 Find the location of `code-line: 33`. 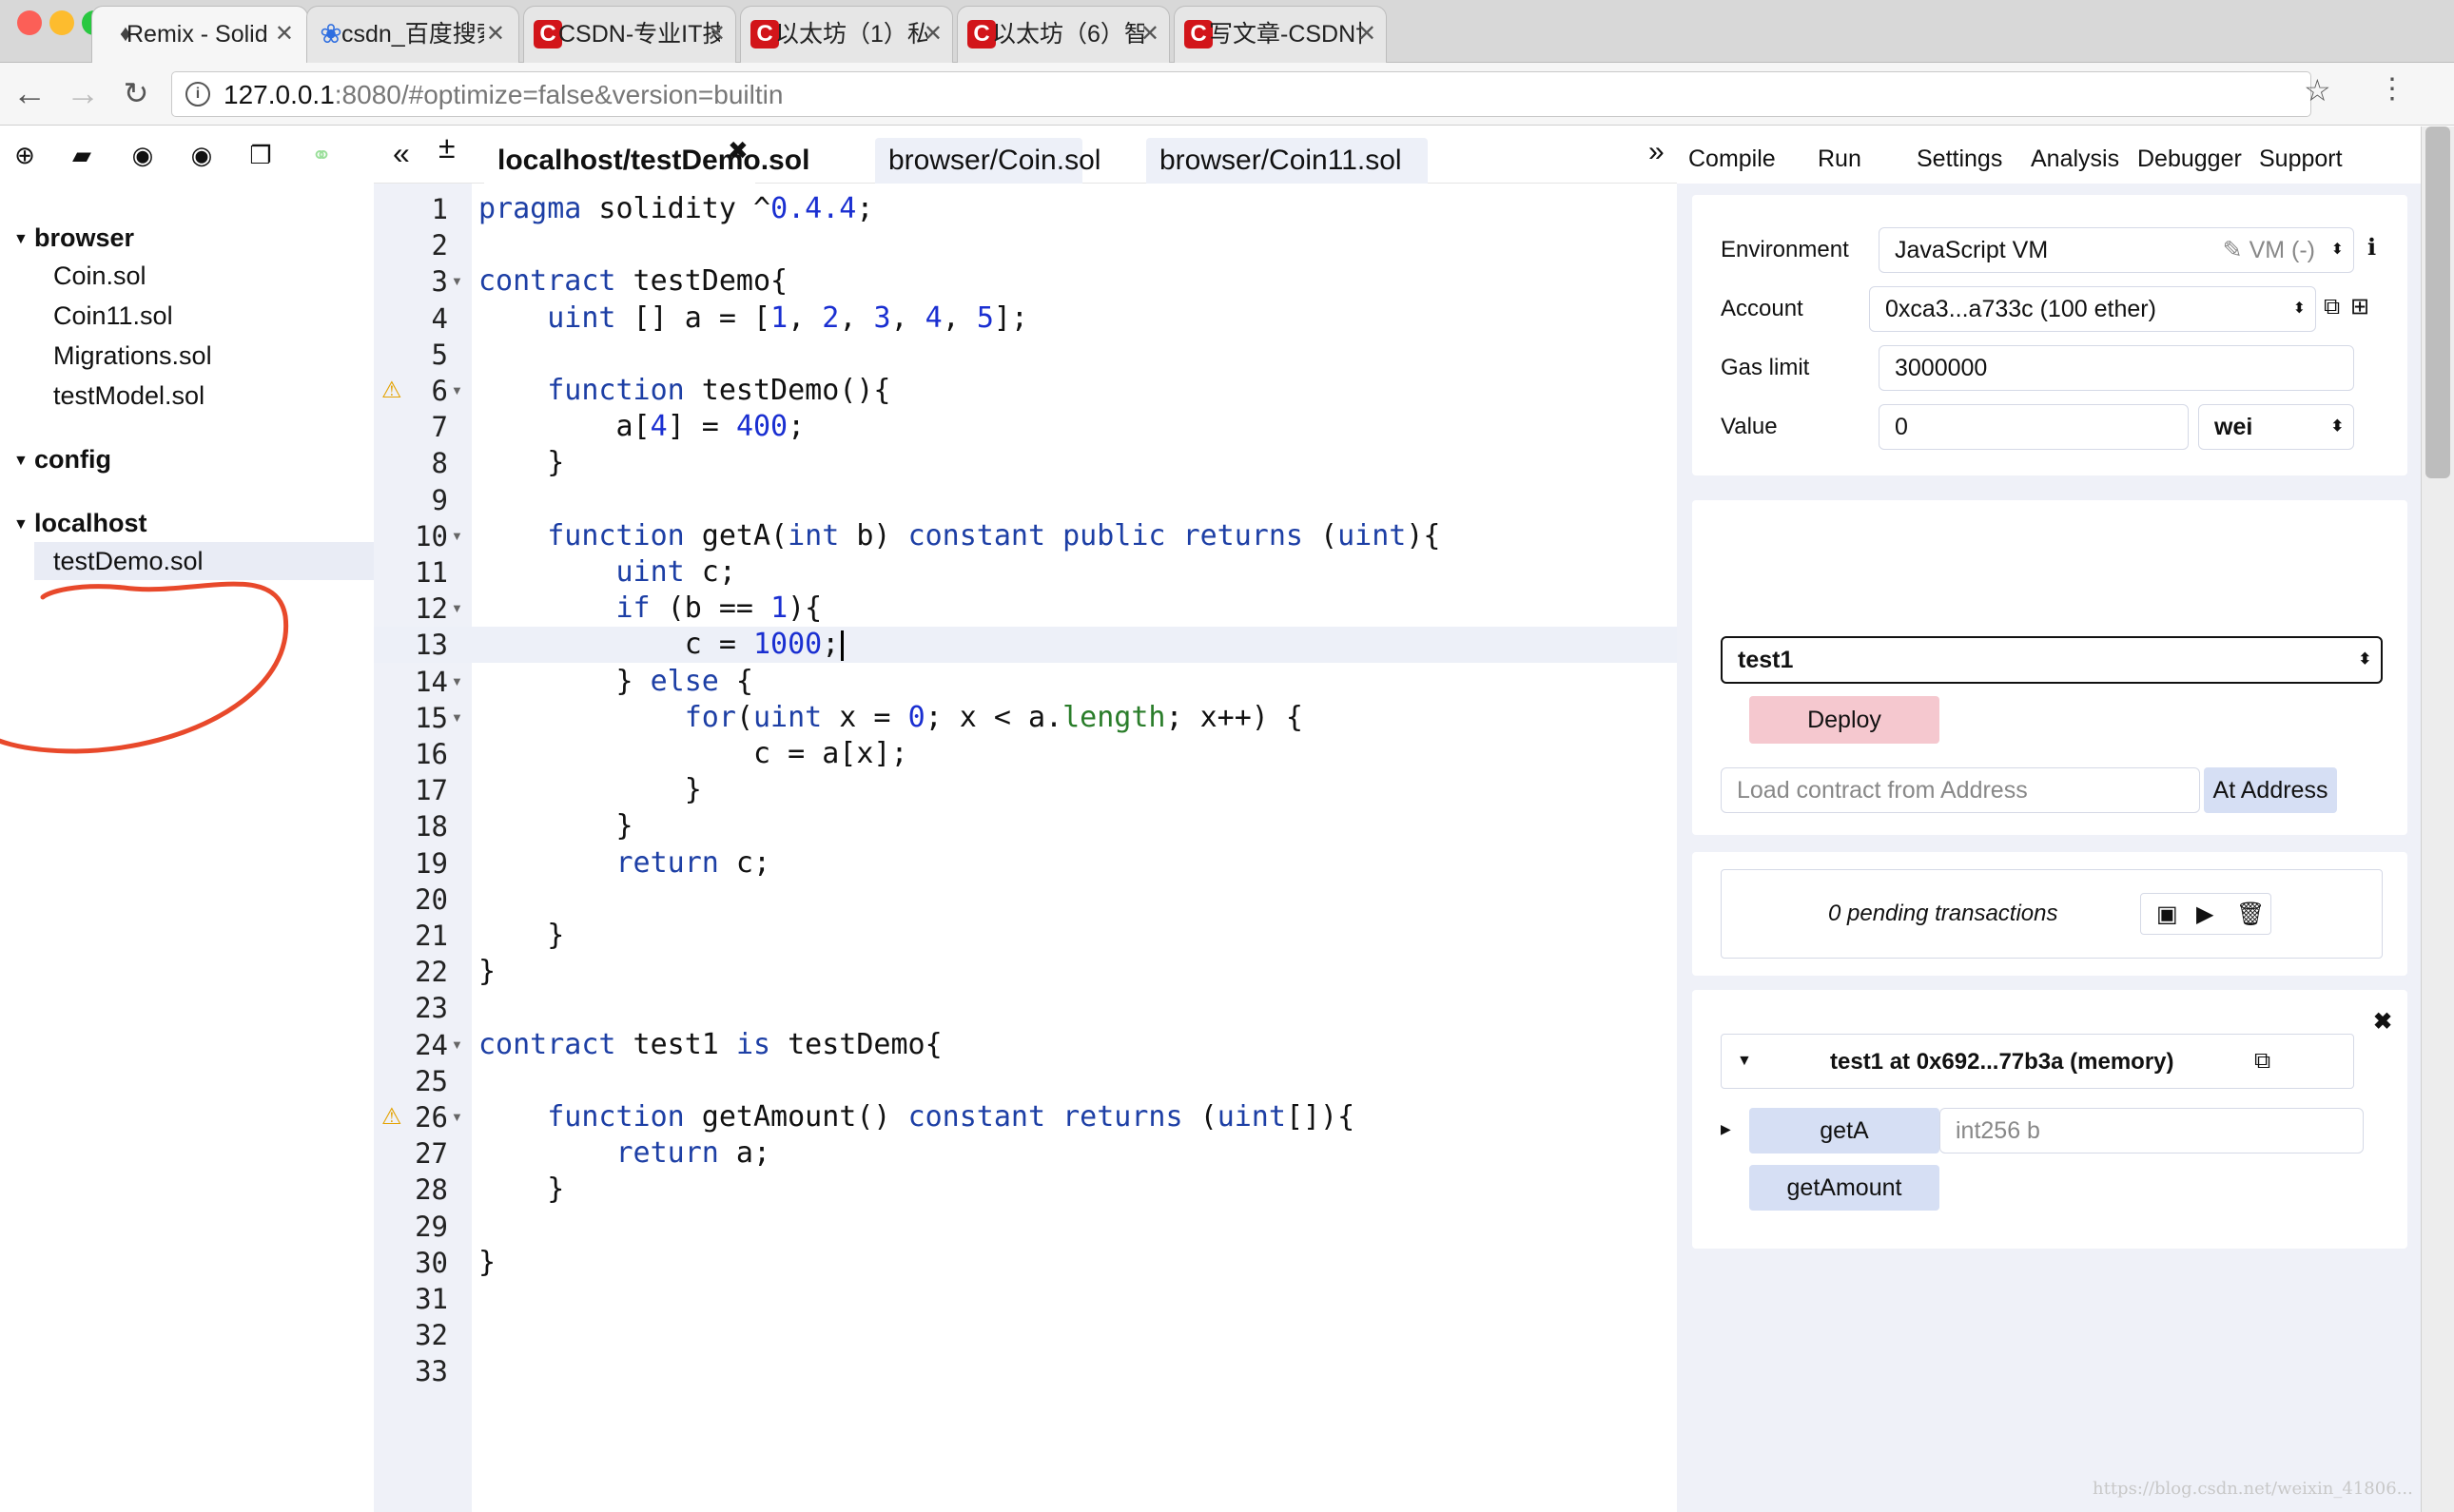

code-line: 33 is located at coordinates (1026, 1371).